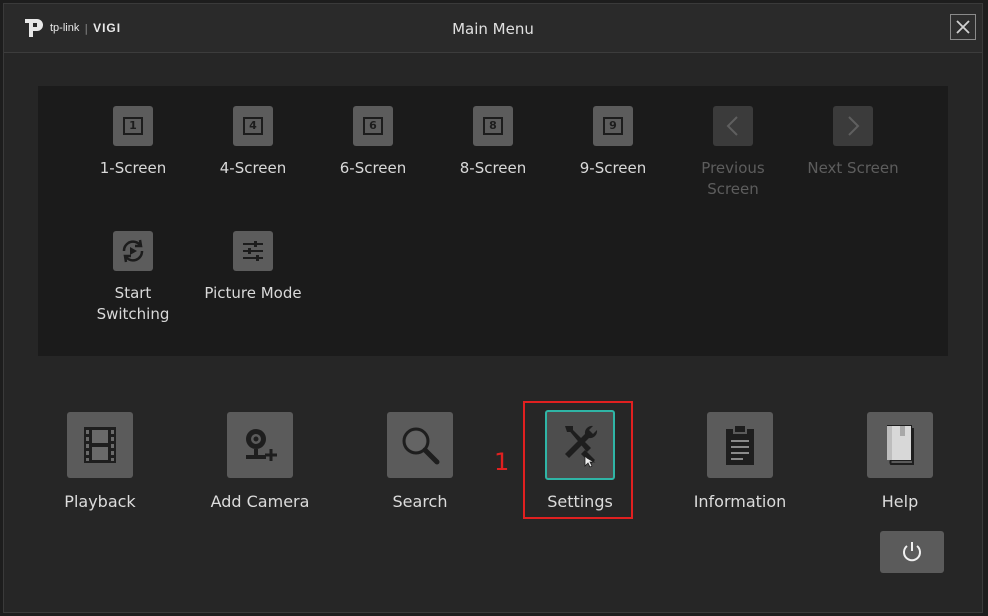  I want to click on search-icon, so click(420, 445).